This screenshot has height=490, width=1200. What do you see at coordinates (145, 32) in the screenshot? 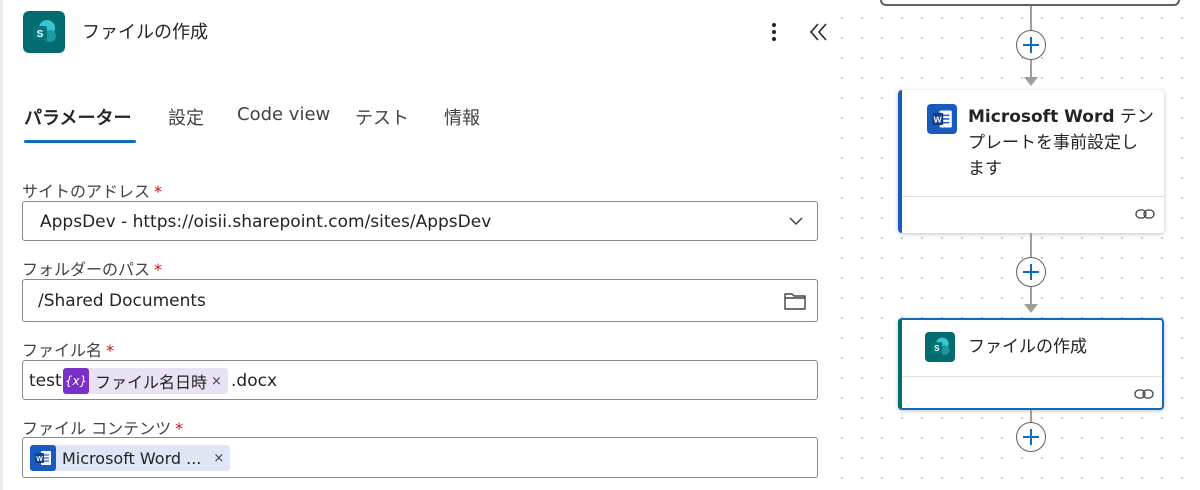
I see `panel-title: ファイルの作成` at bounding box center [145, 32].